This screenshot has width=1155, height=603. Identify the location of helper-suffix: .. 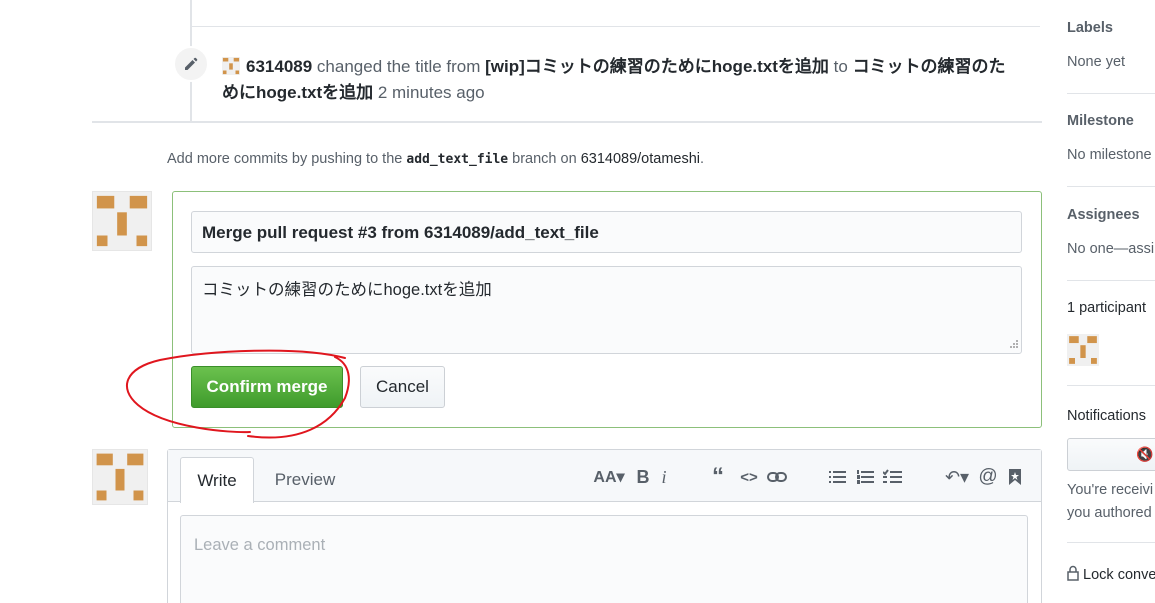
(702, 159).